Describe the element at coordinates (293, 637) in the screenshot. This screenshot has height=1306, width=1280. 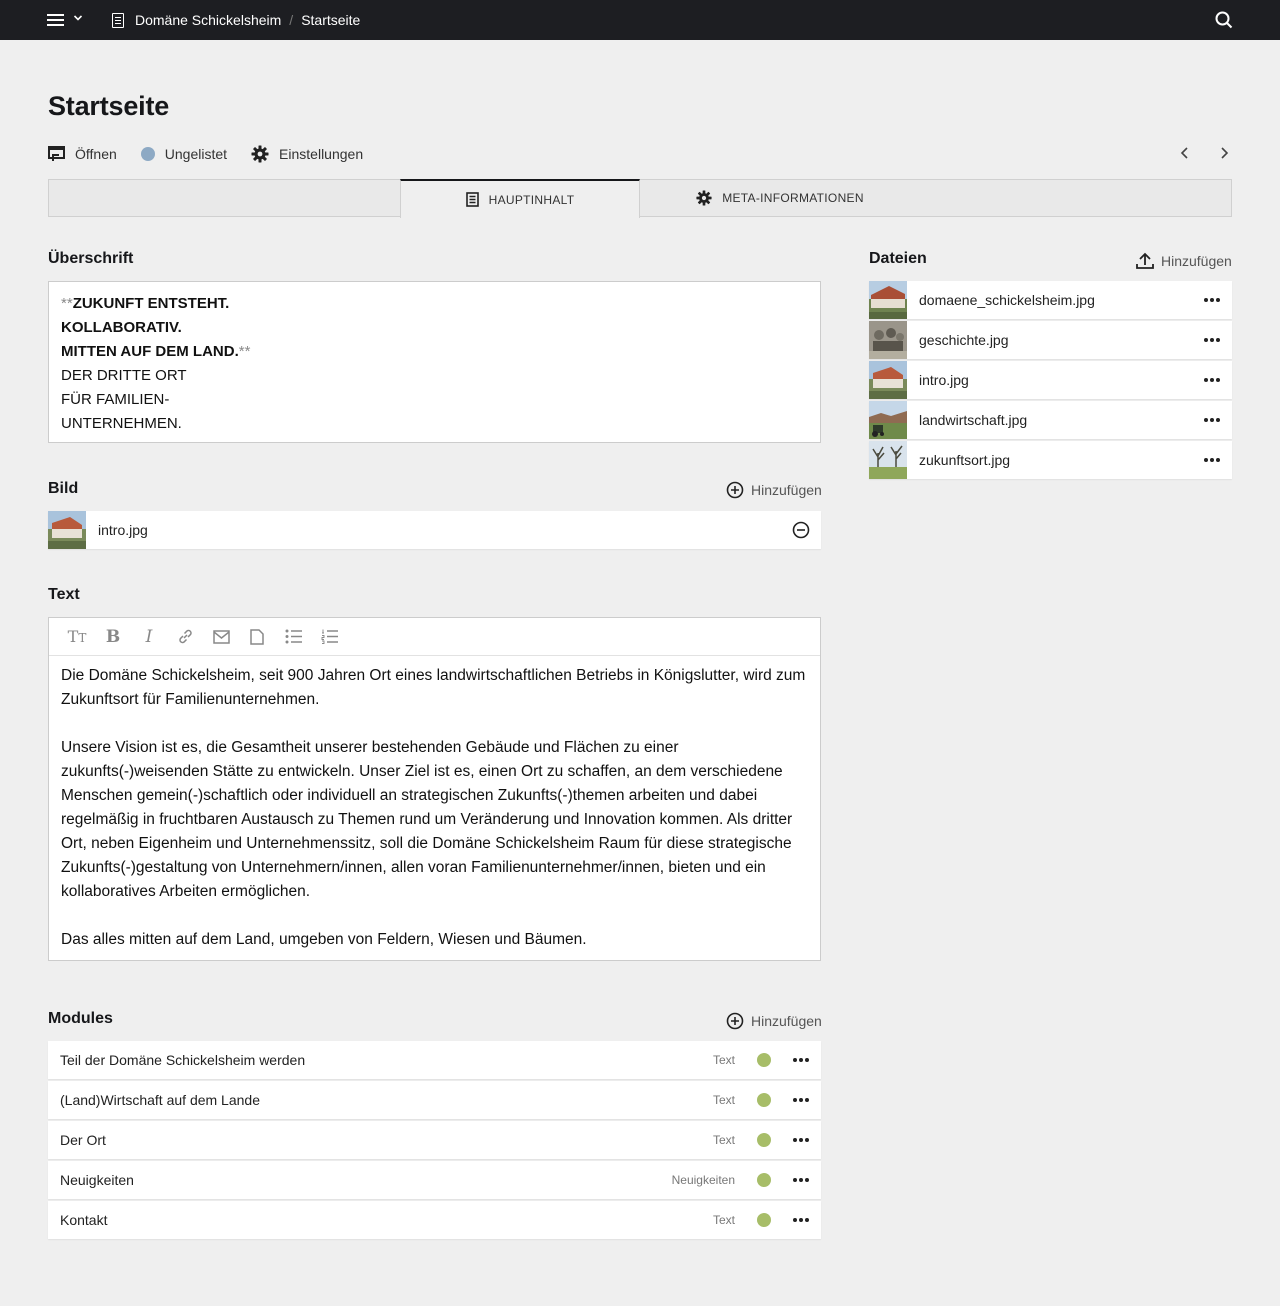
I see `bullet-list-button` at that location.